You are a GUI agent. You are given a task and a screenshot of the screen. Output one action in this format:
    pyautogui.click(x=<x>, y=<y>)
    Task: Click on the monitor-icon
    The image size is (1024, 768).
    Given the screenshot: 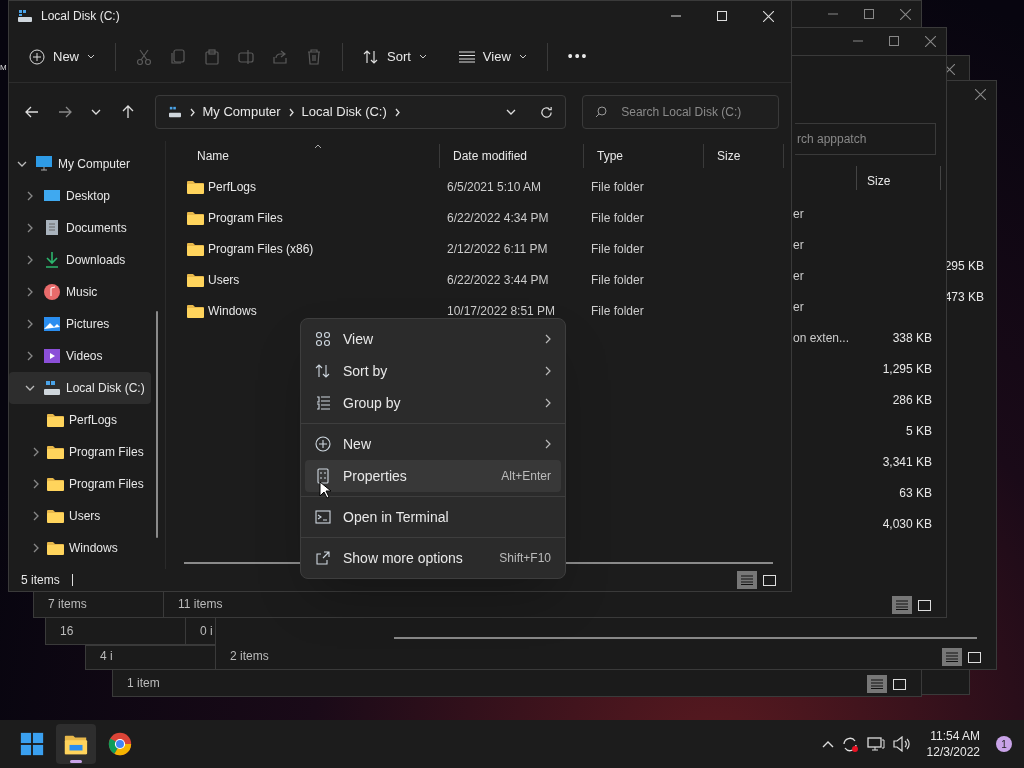 What is the action you would take?
    pyautogui.click(x=44, y=164)
    